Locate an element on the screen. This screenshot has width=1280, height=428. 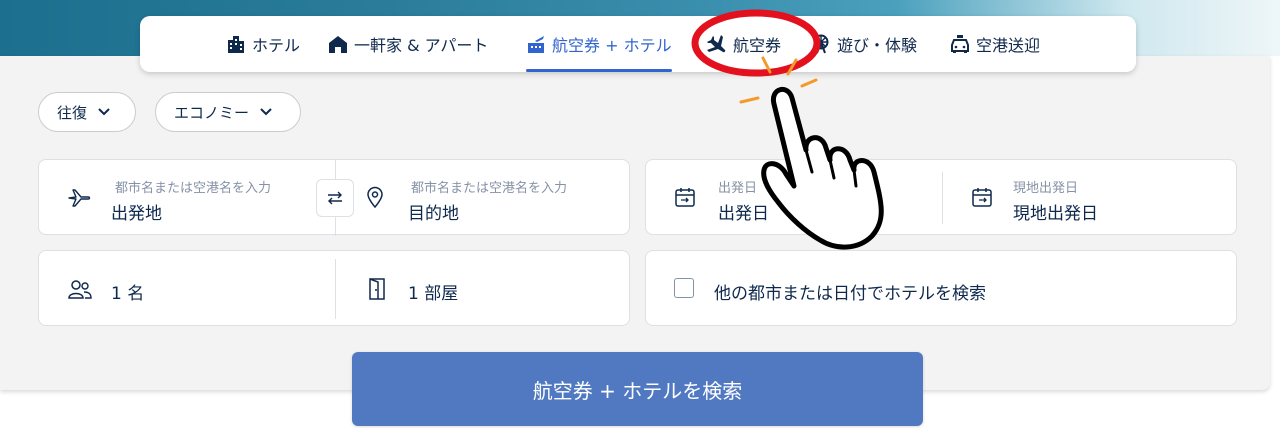
swap-route-button is located at coordinates (335, 198).